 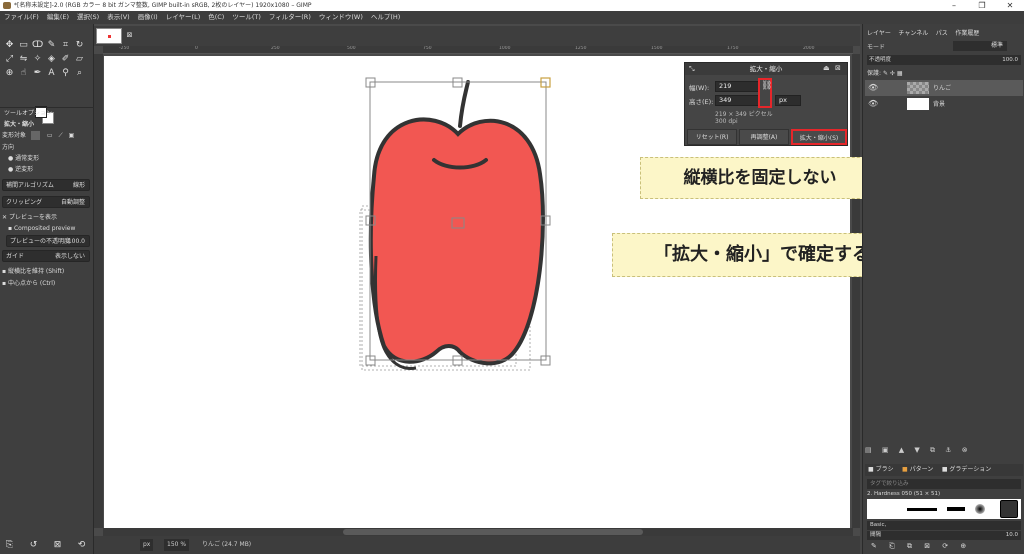 What do you see at coordinates (35, 135) in the screenshot?
I see `layer-target-icon` at bounding box center [35, 135].